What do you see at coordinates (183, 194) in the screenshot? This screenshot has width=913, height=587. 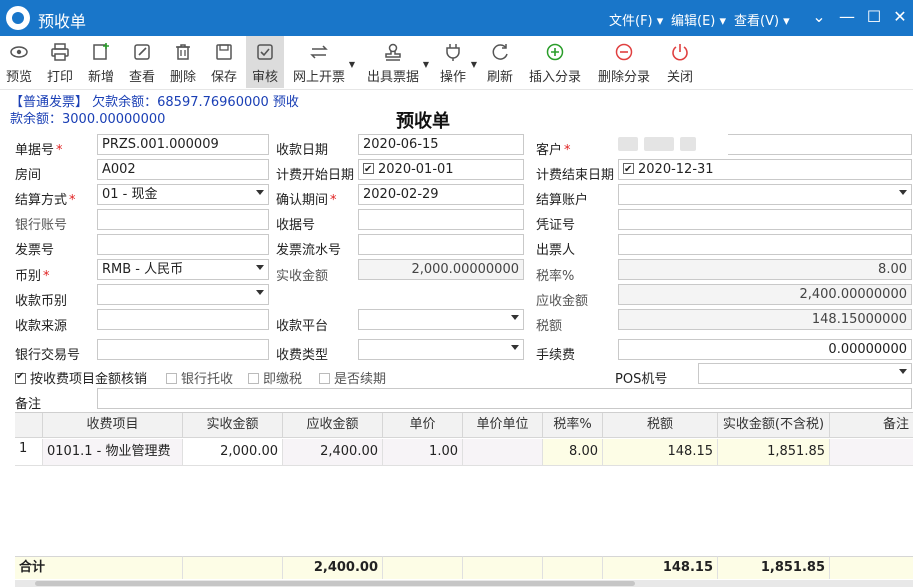 I see `settle-method-select: 01 - 现金` at bounding box center [183, 194].